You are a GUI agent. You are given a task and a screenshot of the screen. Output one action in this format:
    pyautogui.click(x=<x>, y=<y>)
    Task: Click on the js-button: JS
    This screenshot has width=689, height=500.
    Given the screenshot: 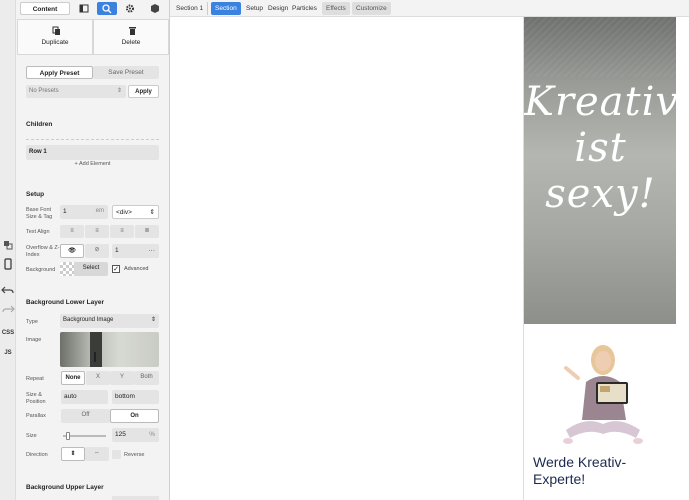 What is the action you would take?
    pyautogui.click(x=8, y=353)
    